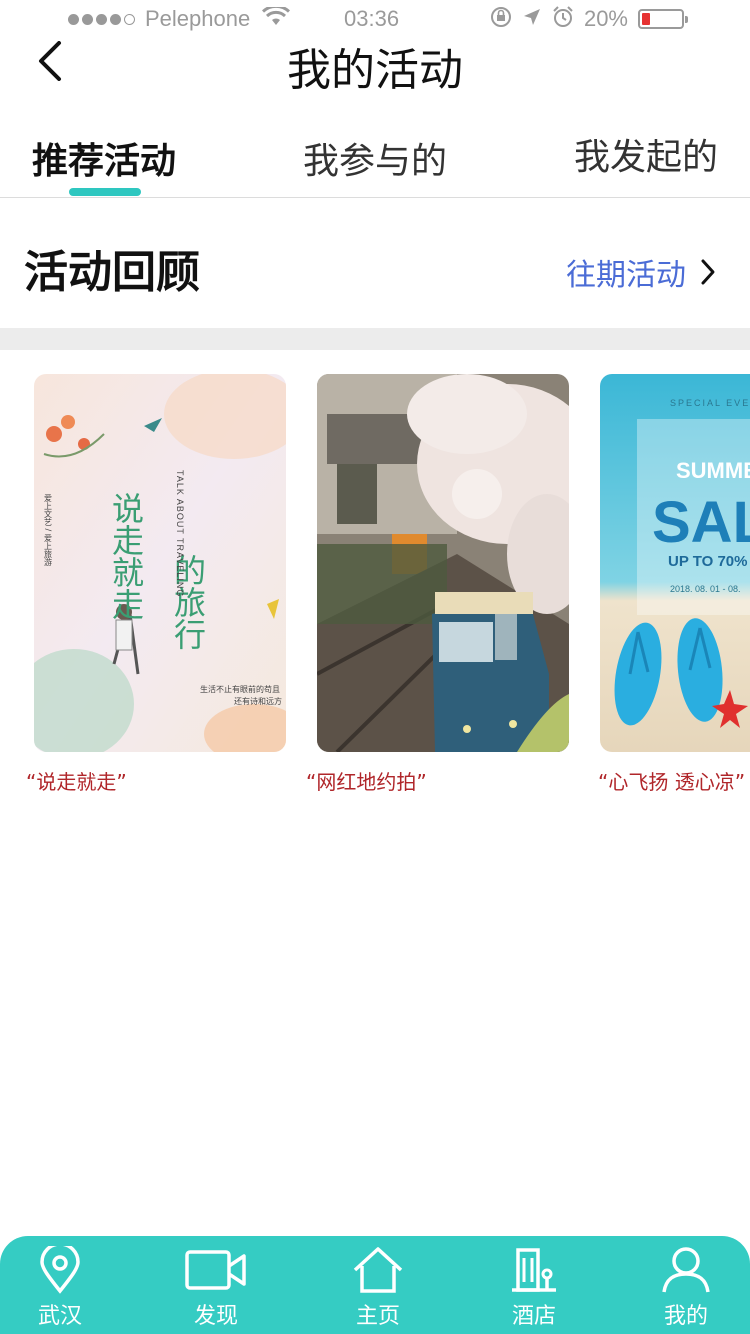 Image resolution: width=750 pixels, height=1334 pixels. What do you see at coordinates (710, 403) in the screenshot?
I see `poster-top-text: SPECIAL EVE` at bounding box center [710, 403].